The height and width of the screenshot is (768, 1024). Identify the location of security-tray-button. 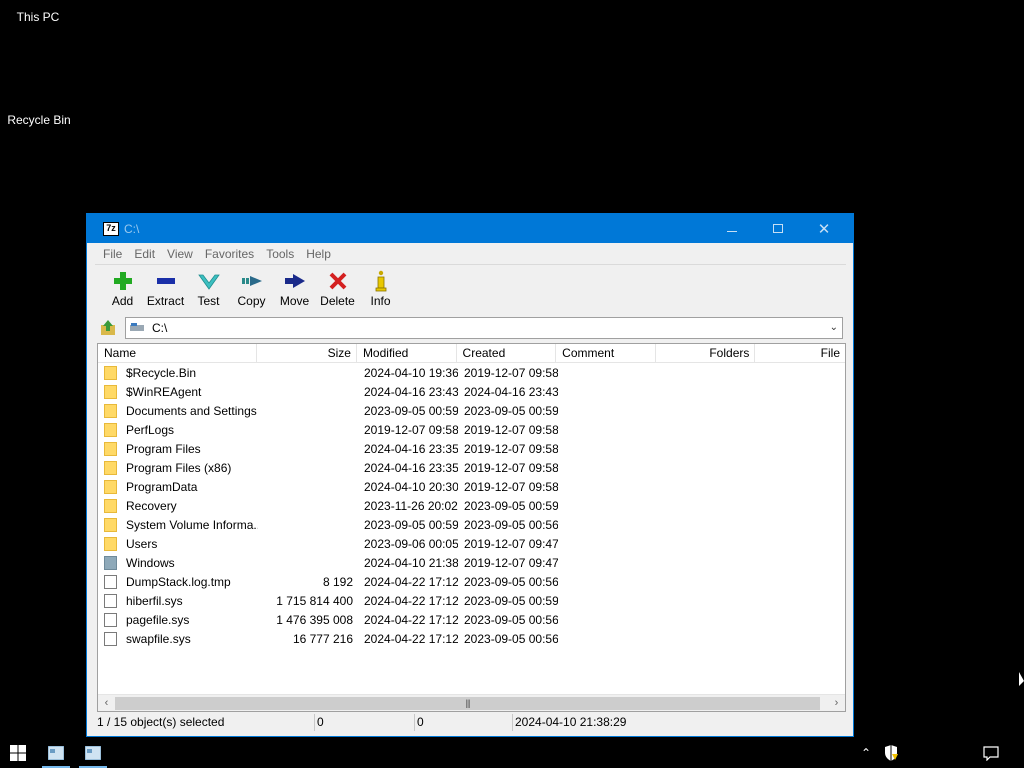
(891, 753).